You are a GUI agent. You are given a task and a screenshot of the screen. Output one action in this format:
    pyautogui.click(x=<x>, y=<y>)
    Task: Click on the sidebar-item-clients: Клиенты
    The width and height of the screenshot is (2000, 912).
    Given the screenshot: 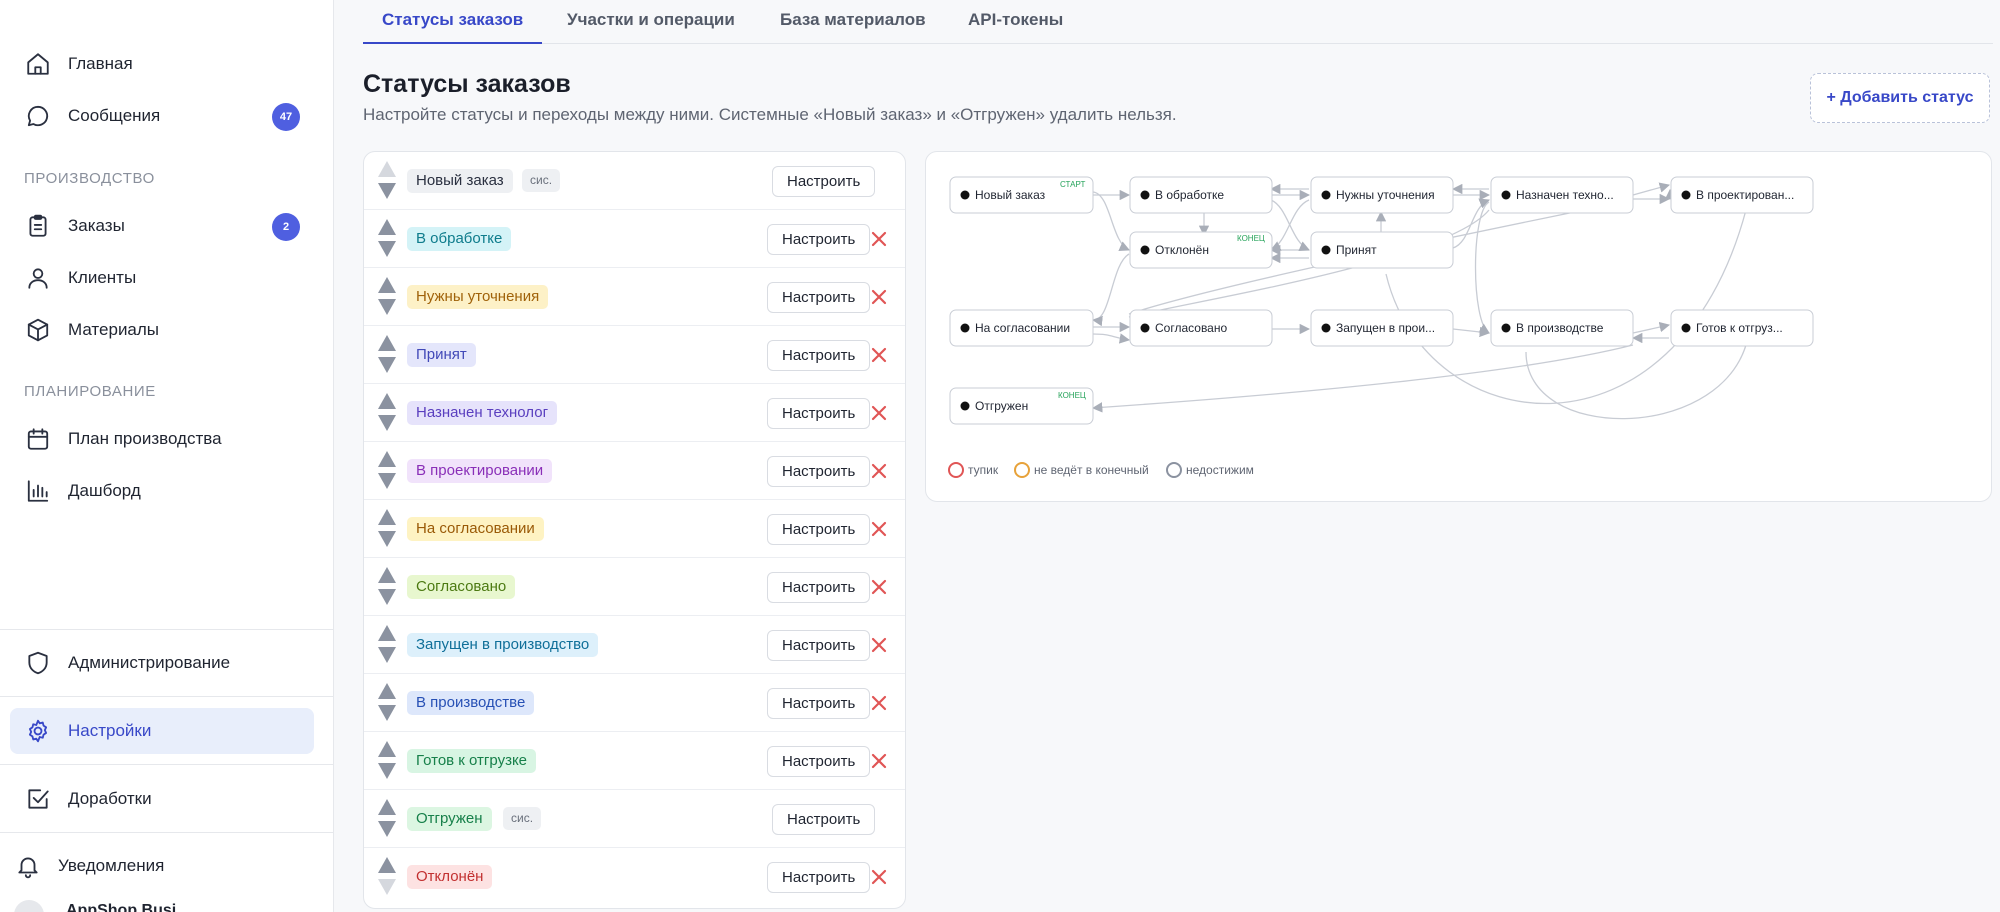 What is the action you would take?
    pyautogui.click(x=162, y=278)
    